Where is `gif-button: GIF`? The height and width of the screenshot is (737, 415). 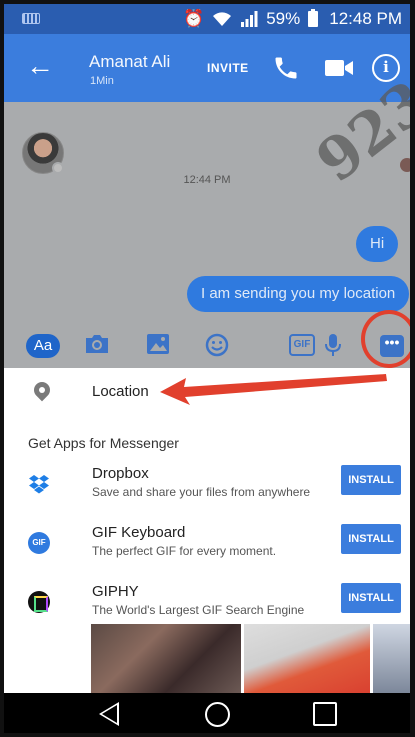 gif-button: GIF is located at coordinates (302, 345).